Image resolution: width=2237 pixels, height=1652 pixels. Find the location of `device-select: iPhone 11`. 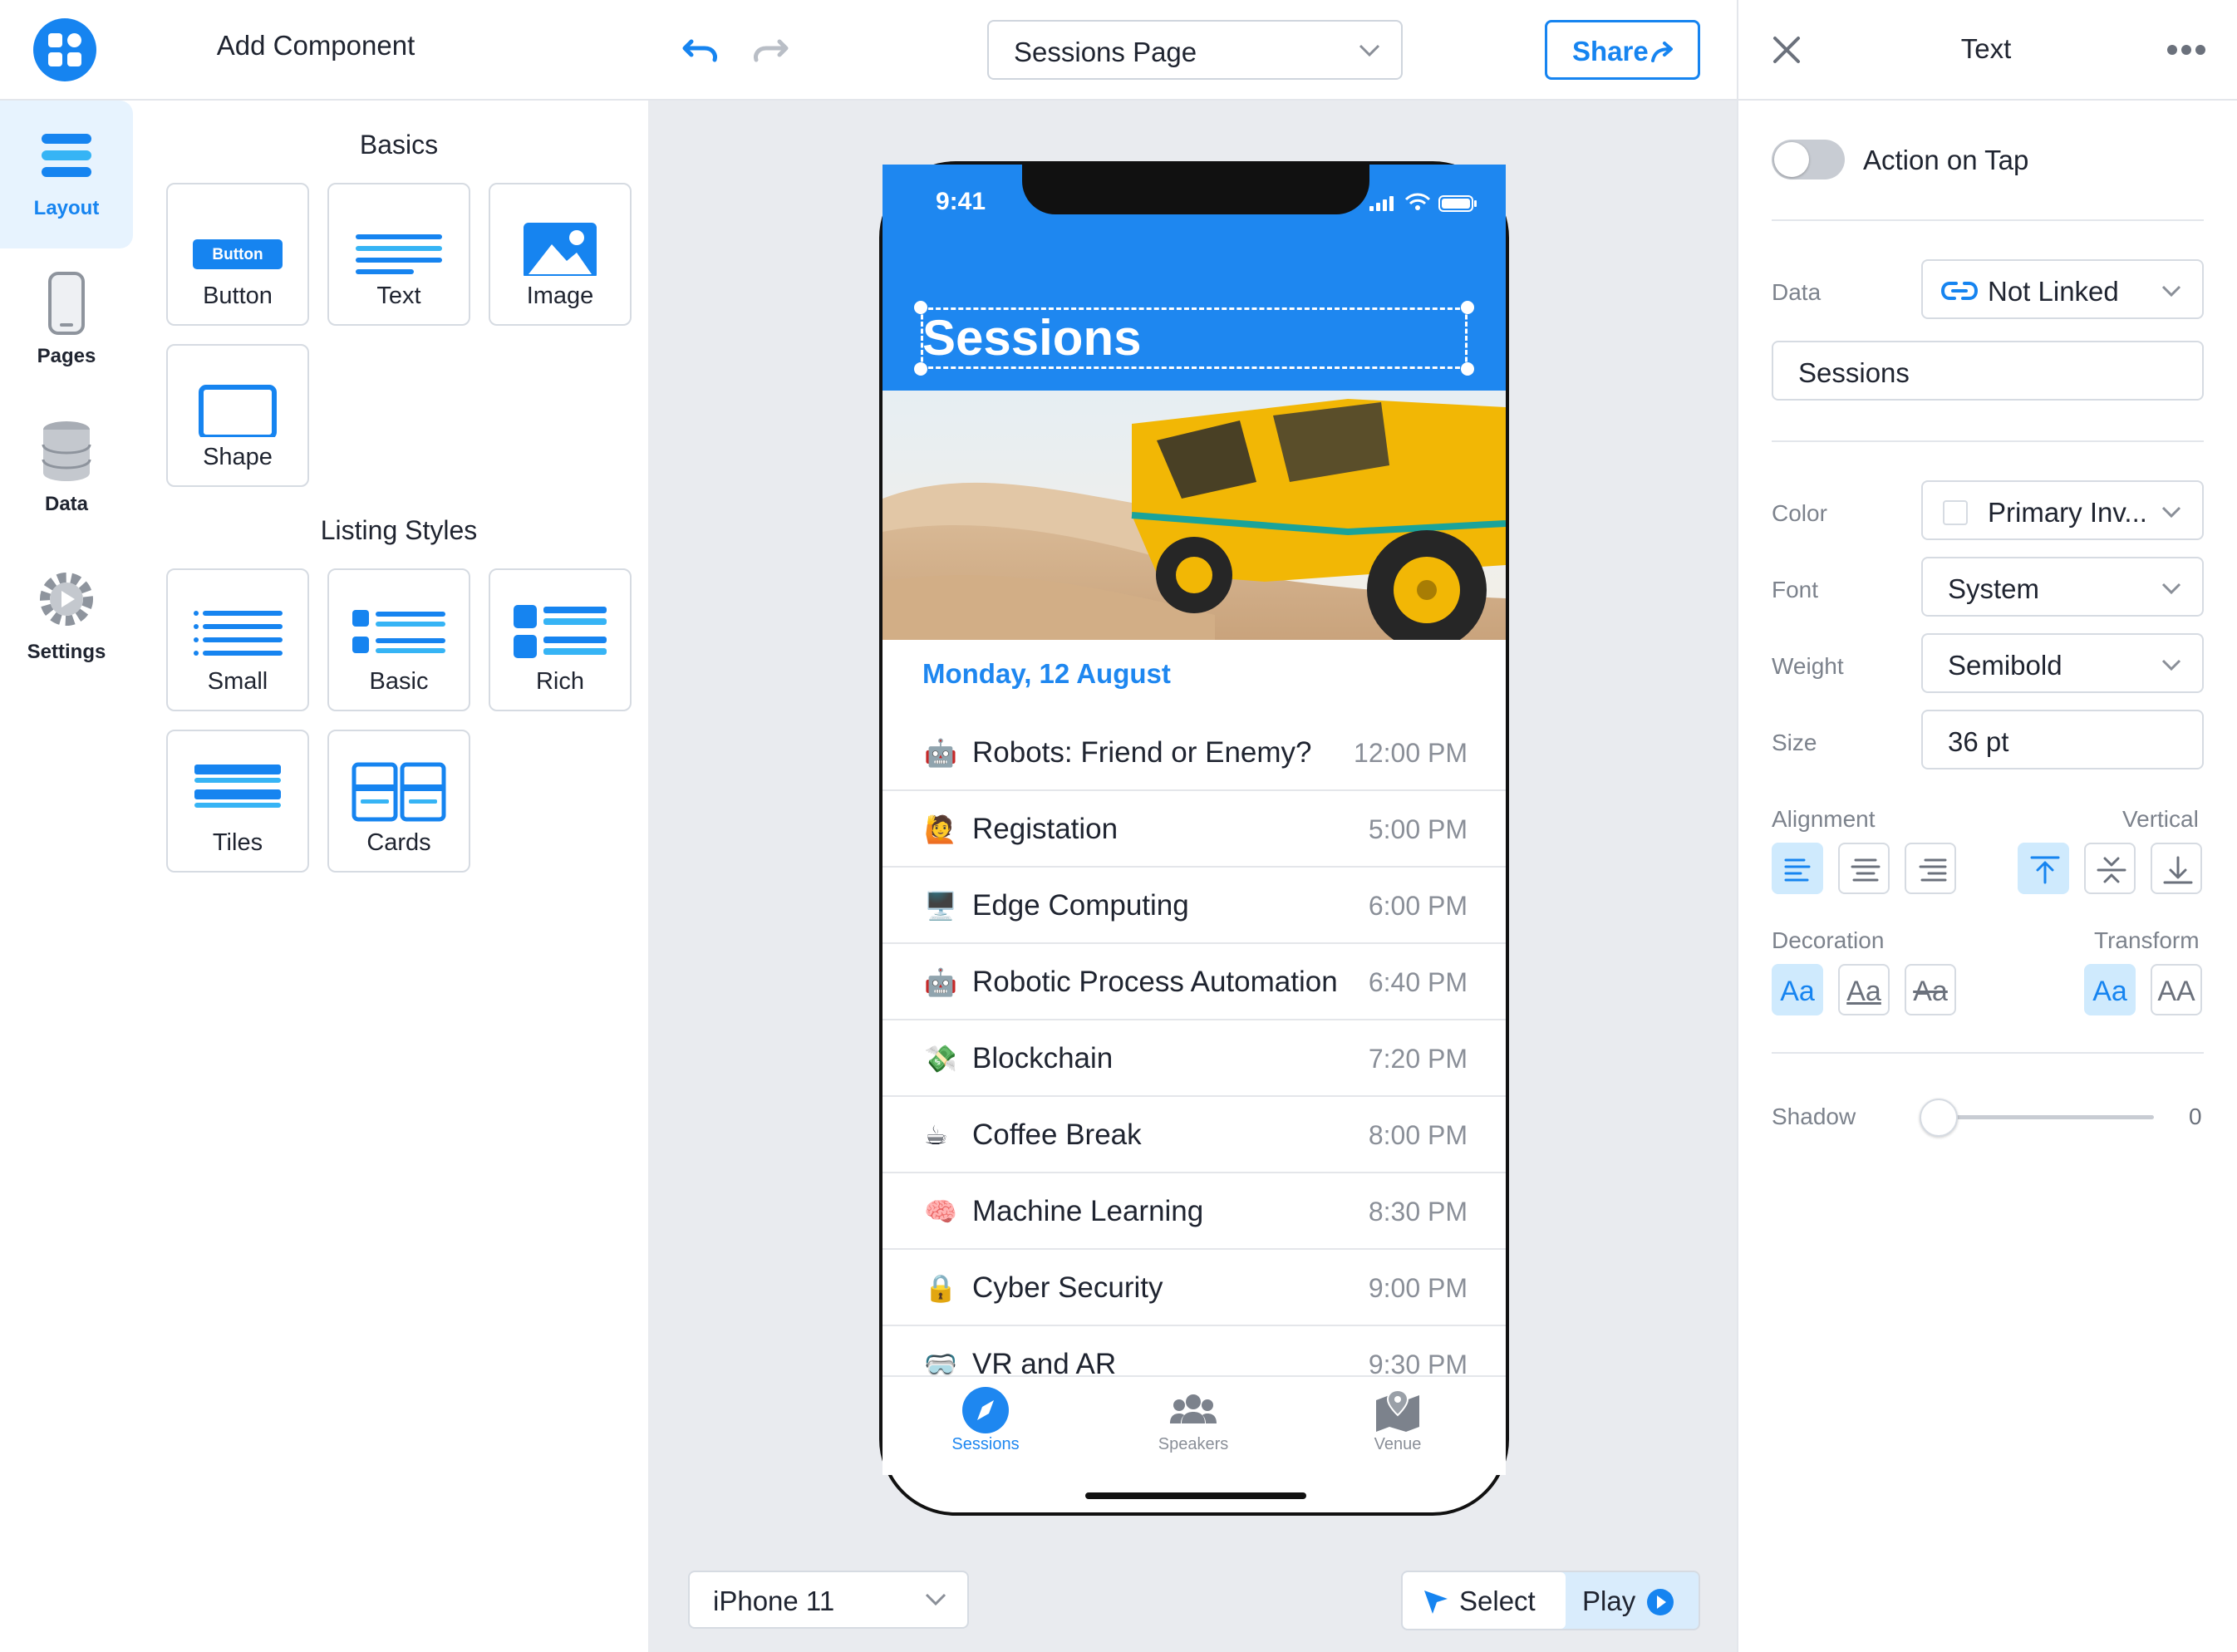

device-select: iPhone 11 is located at coordinates (829, 1600).